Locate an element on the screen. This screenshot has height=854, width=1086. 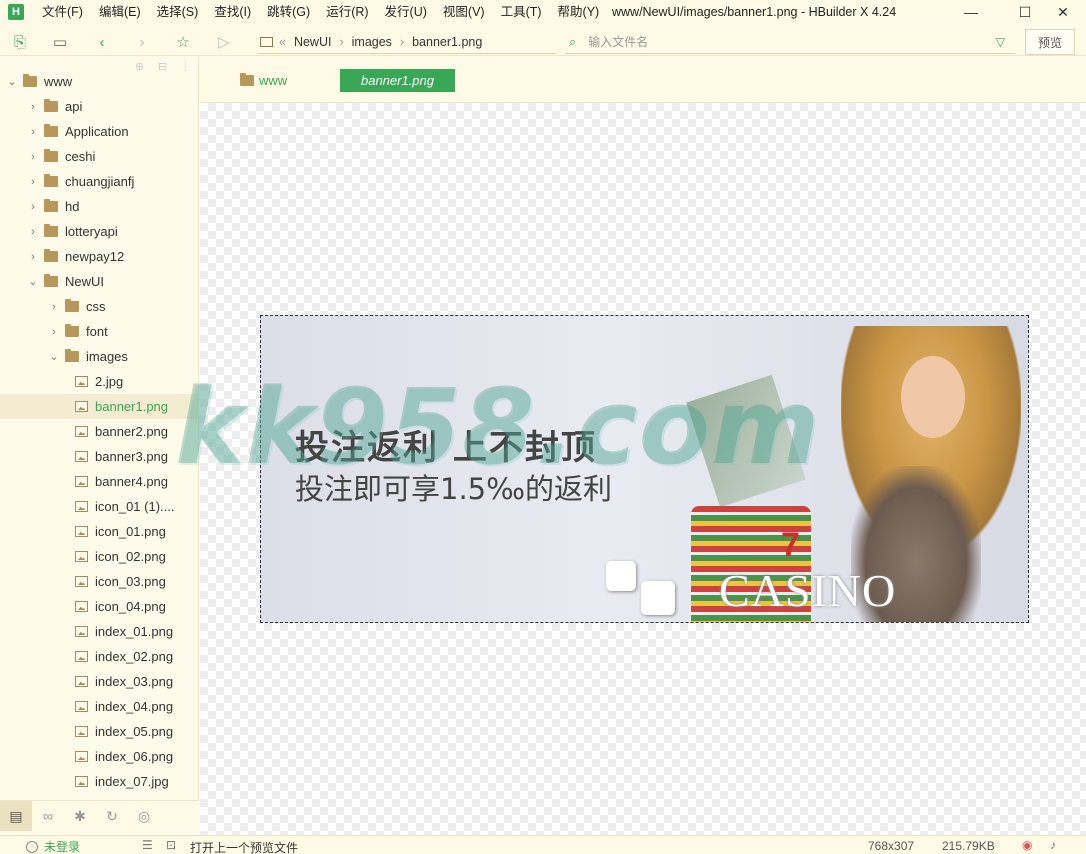
tree-folder-item: ⌄ NewUI is located at coordinates (99, 281).